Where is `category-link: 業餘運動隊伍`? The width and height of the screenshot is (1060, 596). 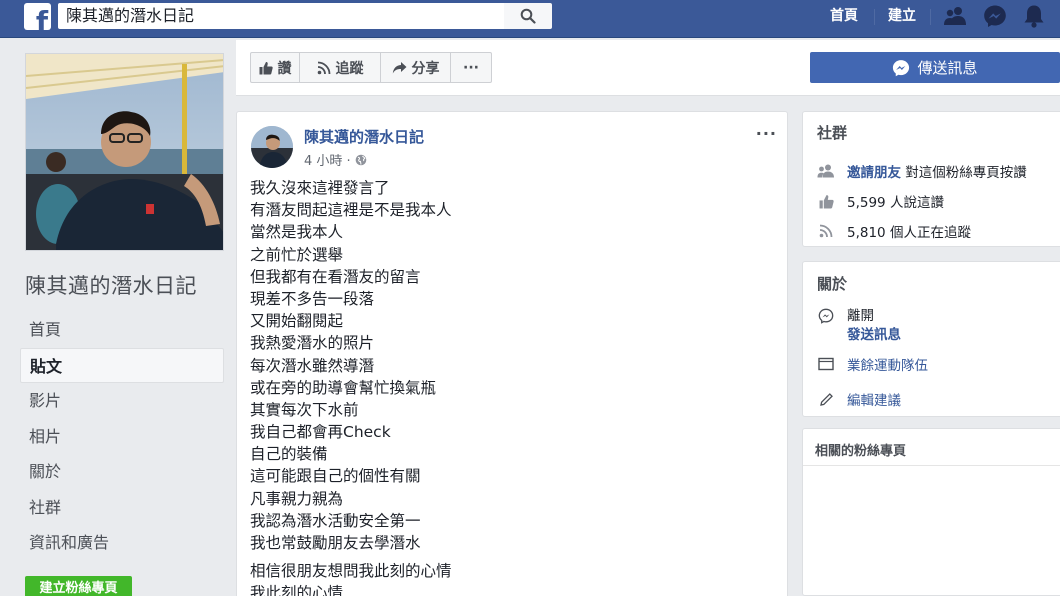 category-link: 業餘運動隊伍 is located at coordinates (887, 364).